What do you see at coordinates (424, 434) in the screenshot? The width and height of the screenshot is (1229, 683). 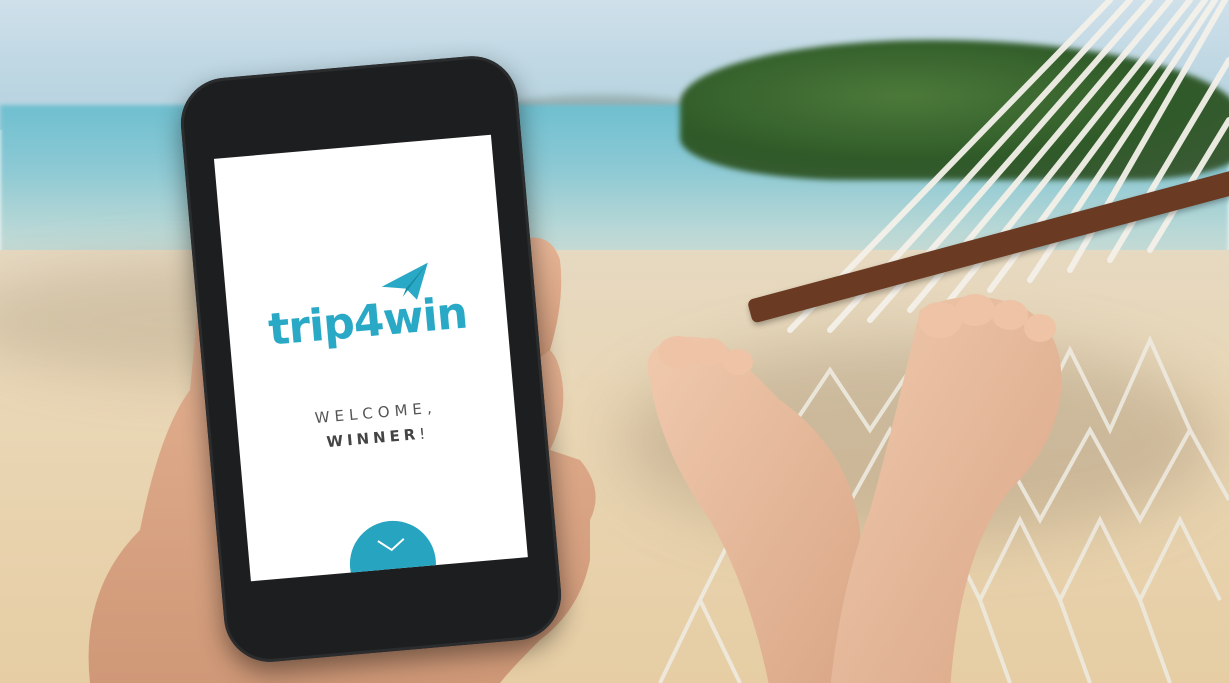 I see `winner-exclamation: !` at bounding box center [424, 434].